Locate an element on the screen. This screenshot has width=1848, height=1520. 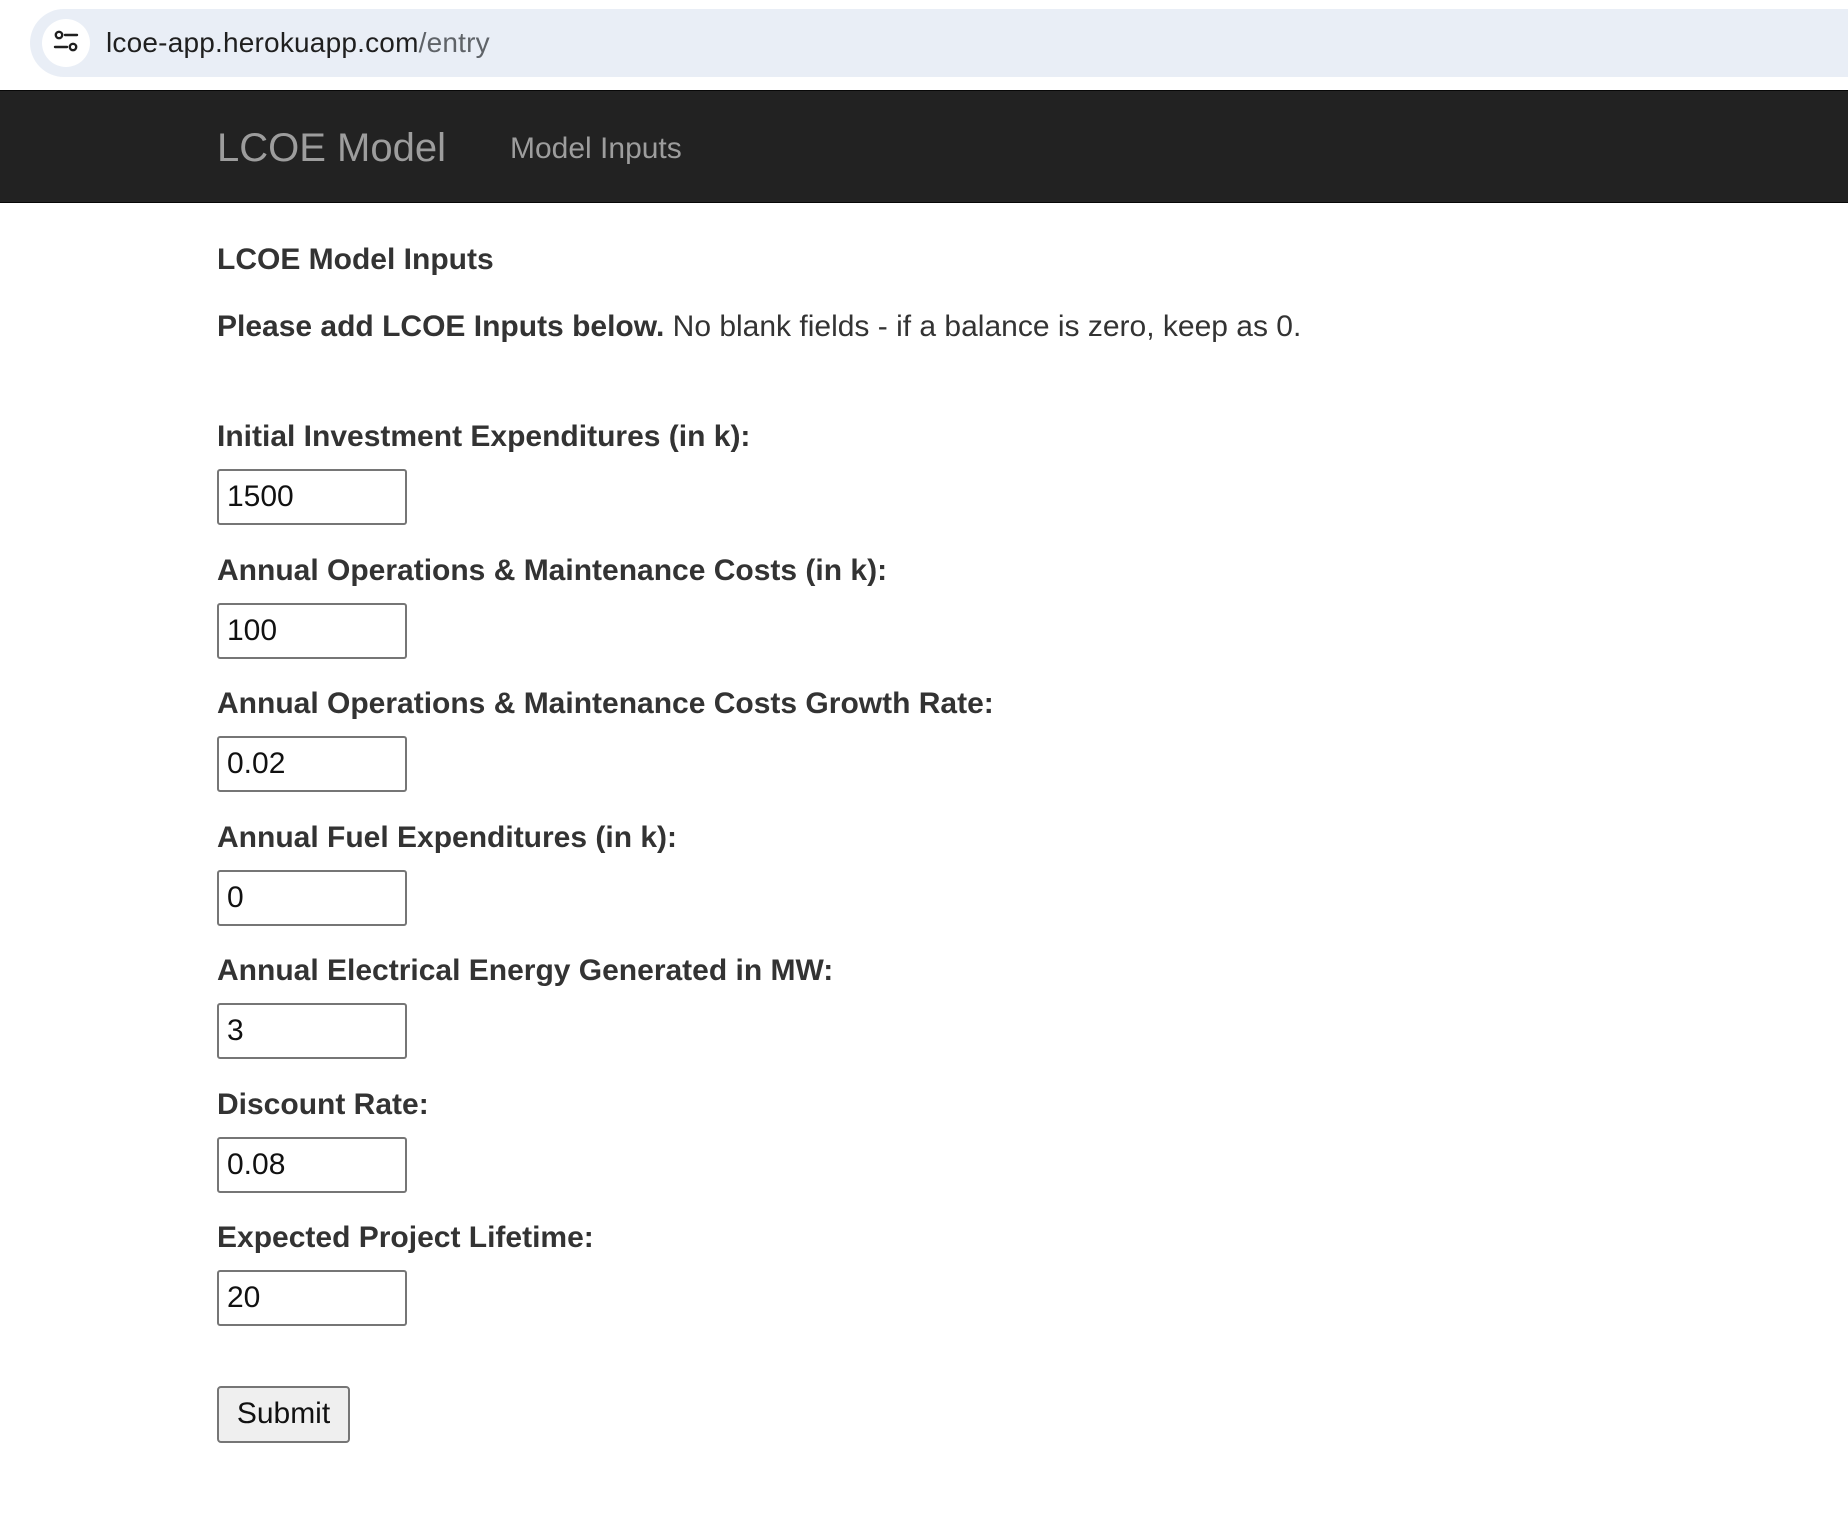
field-project-lifetime: Expected Project Lifetime: is located at coordinates (967, 1285).